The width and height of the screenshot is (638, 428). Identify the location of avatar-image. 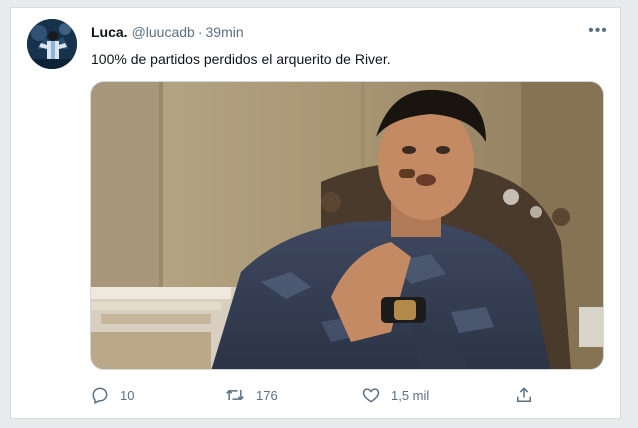
(52, 44).